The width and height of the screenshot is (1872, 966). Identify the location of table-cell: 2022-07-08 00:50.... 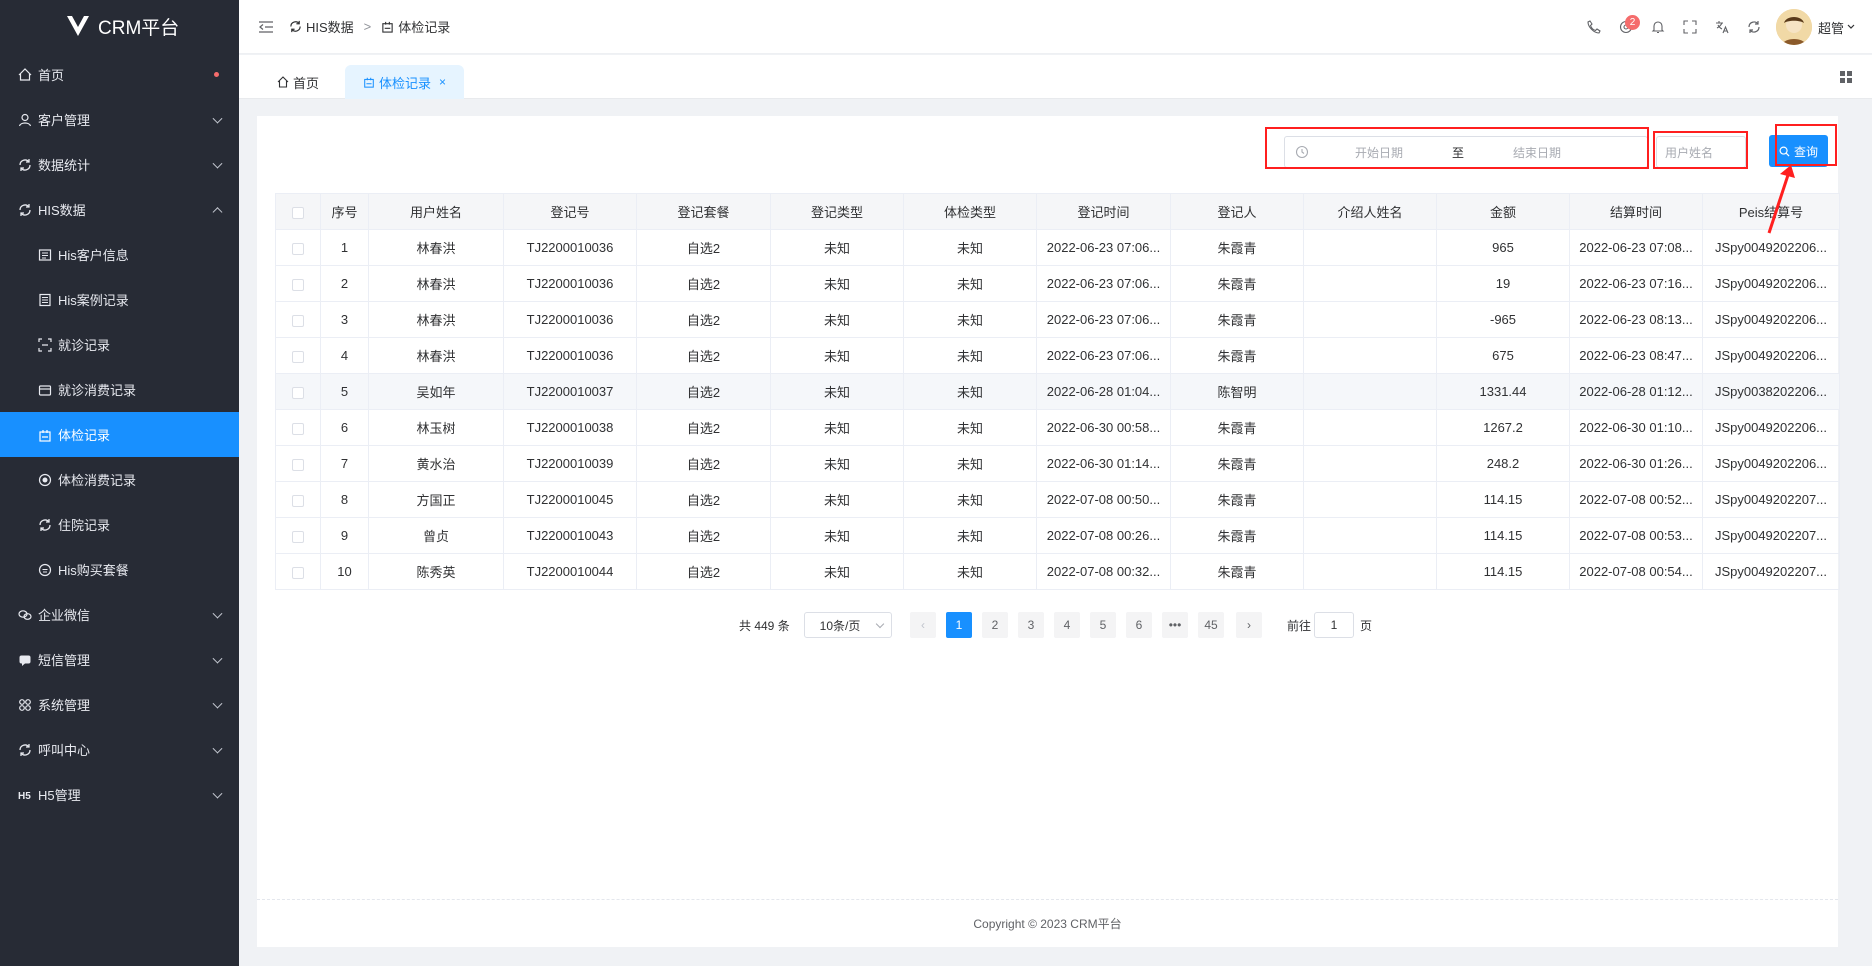
(1103, 499).